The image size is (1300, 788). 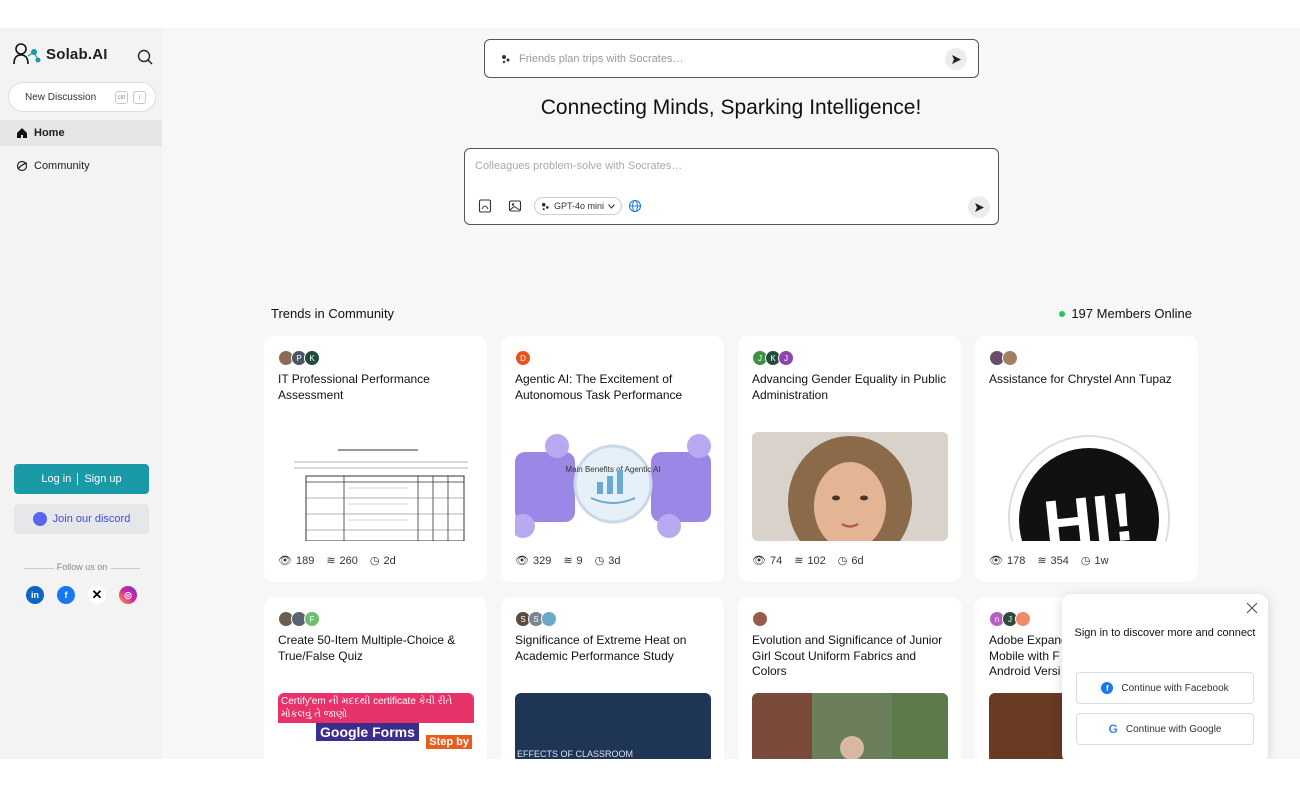 What do you see at coordinates (35, 595) in the screenshot?
I see `linkedin-icon: in` at bounding box center [35, 595].